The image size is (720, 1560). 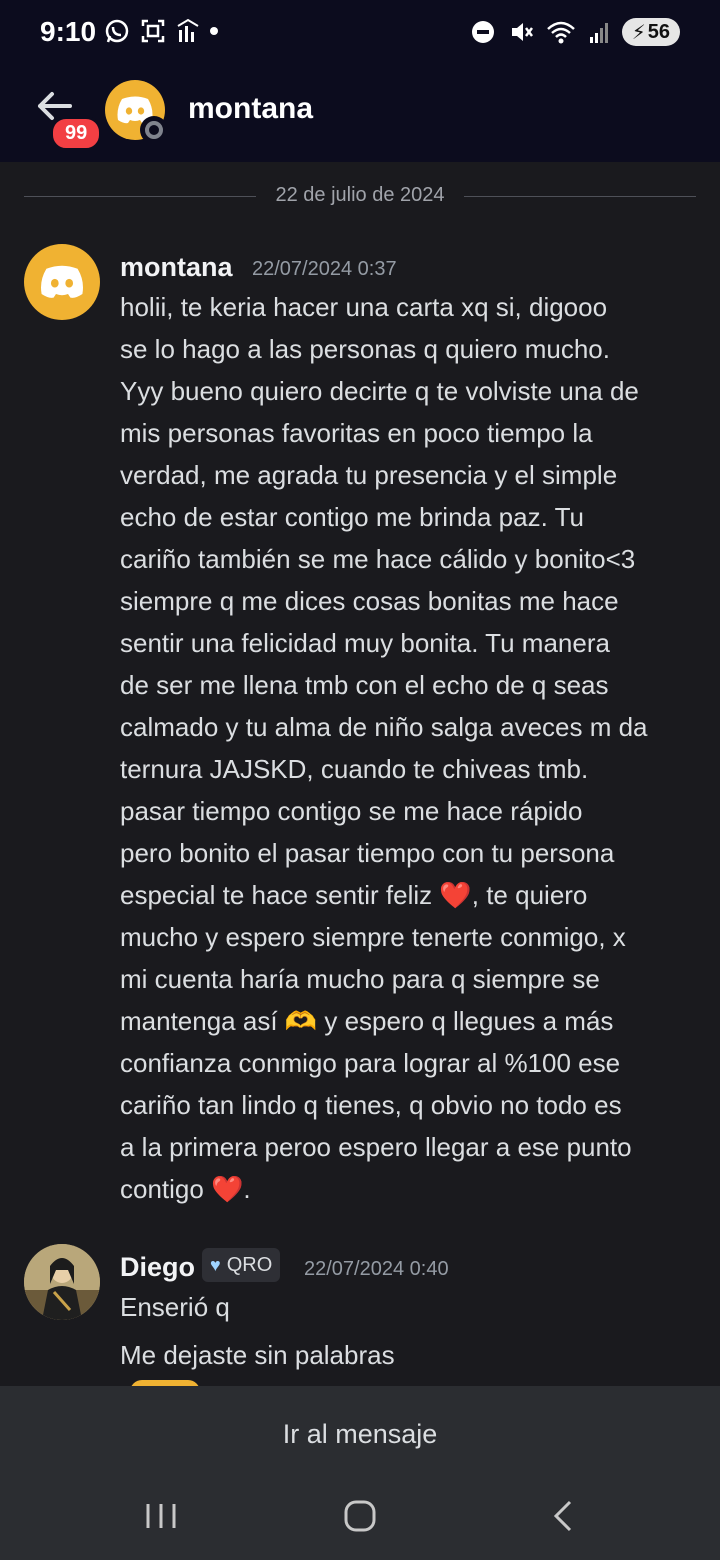 I want to click on message-author: Diego, so click(x=157, y=1267).